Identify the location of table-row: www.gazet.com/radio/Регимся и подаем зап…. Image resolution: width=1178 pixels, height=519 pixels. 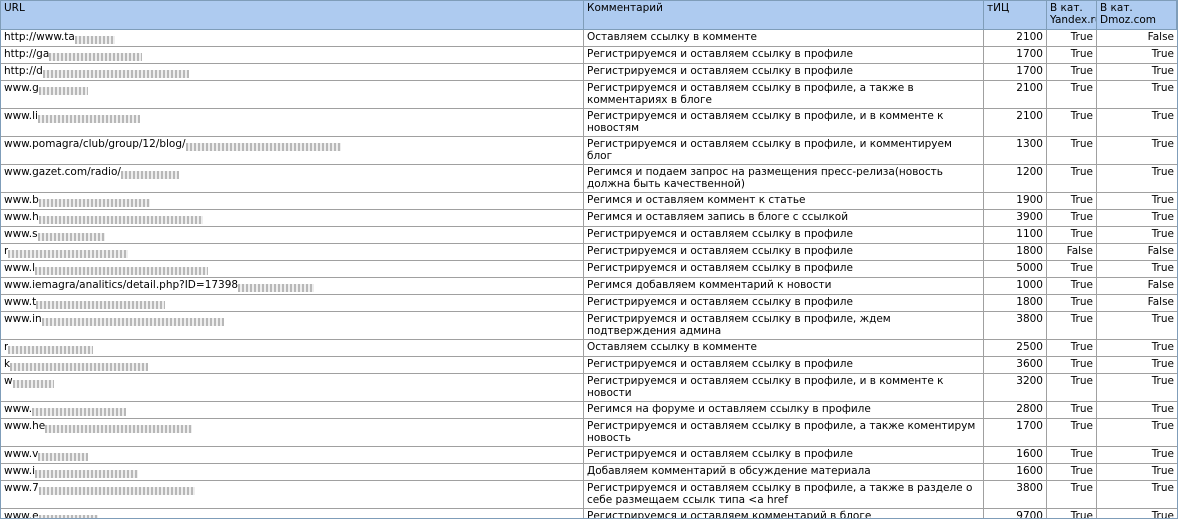
(589, 179).